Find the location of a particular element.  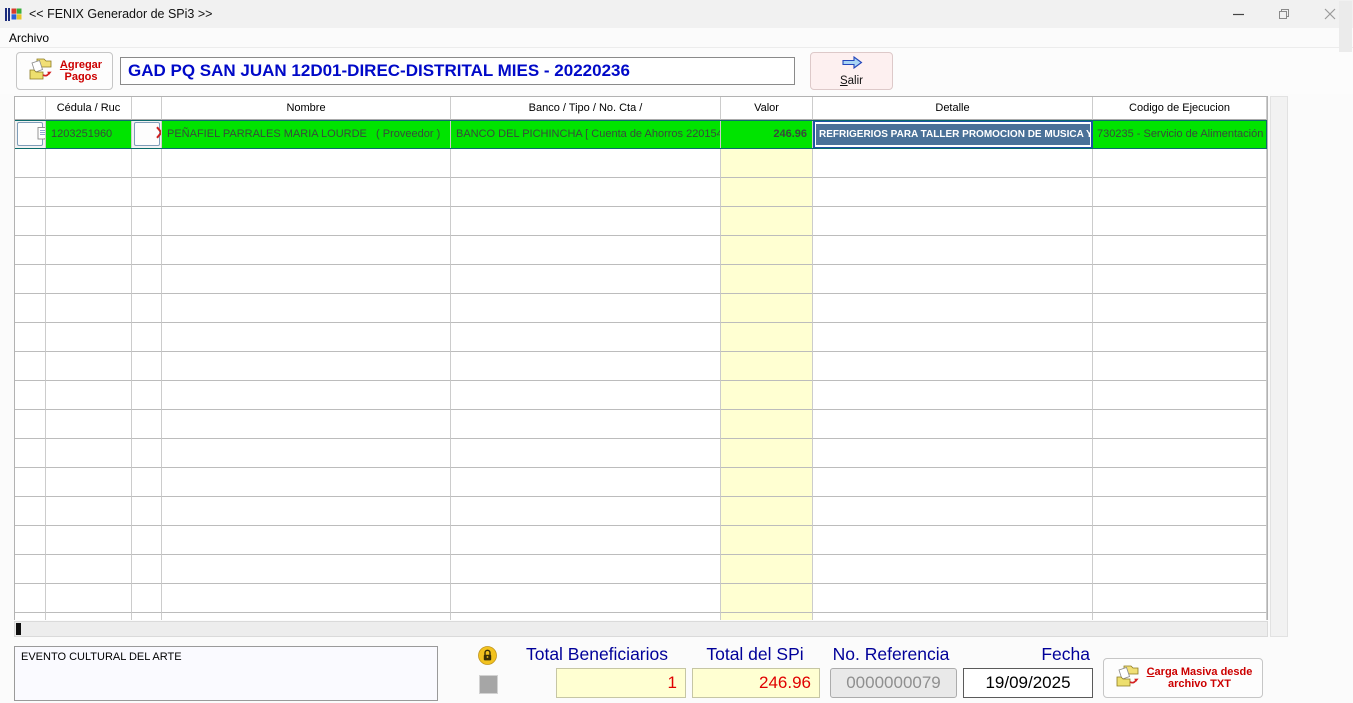

window-title: << FENIX Generador de SPi3 >> is located at coordinates (121, 14).